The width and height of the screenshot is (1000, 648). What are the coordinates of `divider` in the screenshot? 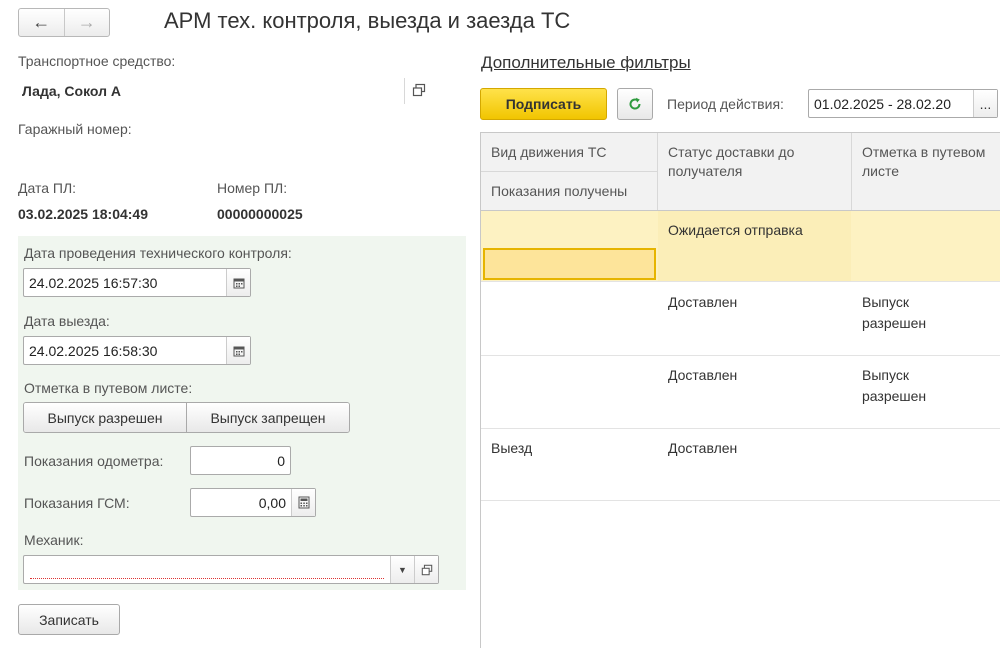 It's located at (404, 91).